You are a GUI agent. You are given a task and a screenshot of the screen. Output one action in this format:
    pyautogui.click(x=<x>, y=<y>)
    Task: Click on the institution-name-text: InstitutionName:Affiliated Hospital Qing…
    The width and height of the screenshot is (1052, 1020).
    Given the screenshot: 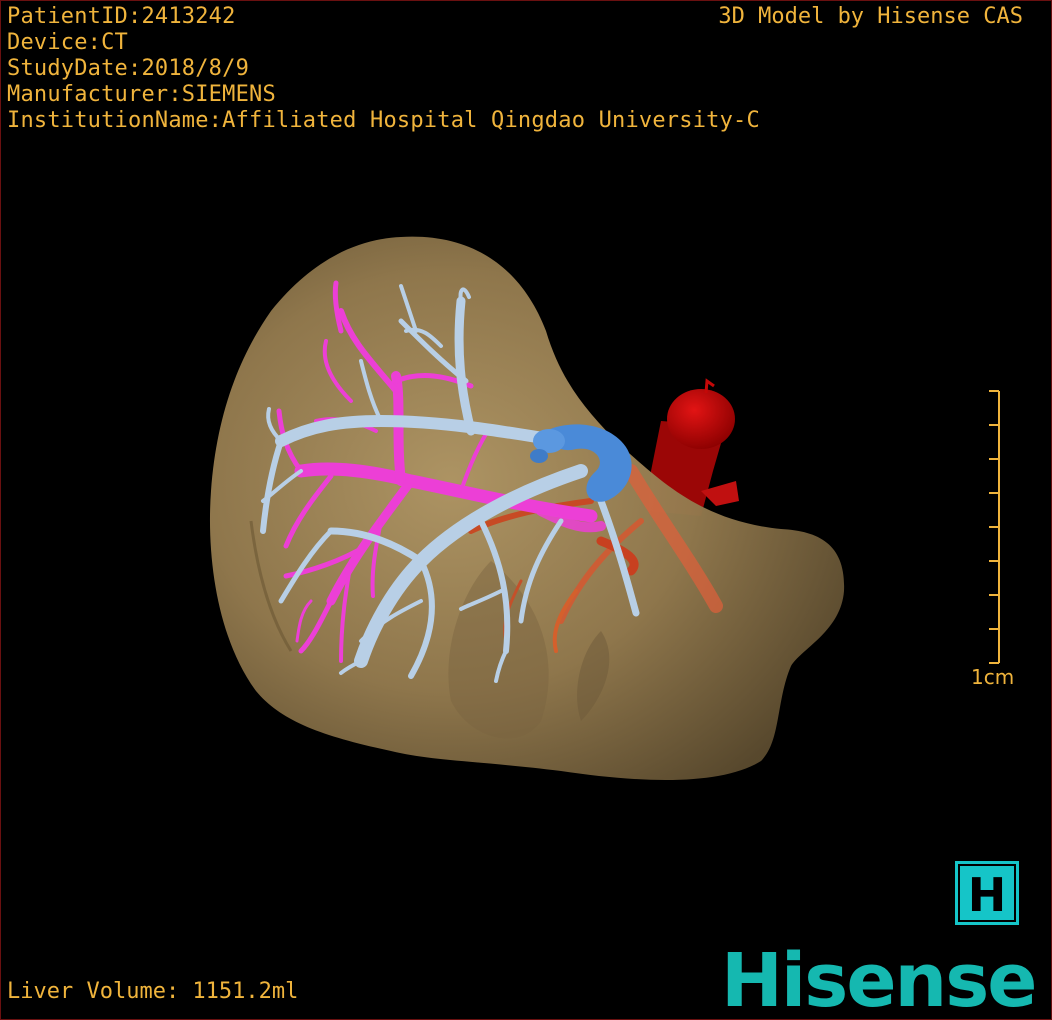 What is the action you would take?
    pyautogui.click(x=383, y=120)
    